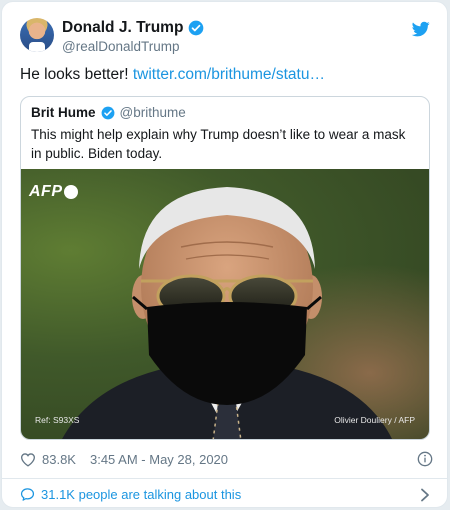  What do you see at coordinates (141, 494) in the screenshot?
I see `conversation-label: 31.1K people are talking about this` at bounding box center [141, 494].